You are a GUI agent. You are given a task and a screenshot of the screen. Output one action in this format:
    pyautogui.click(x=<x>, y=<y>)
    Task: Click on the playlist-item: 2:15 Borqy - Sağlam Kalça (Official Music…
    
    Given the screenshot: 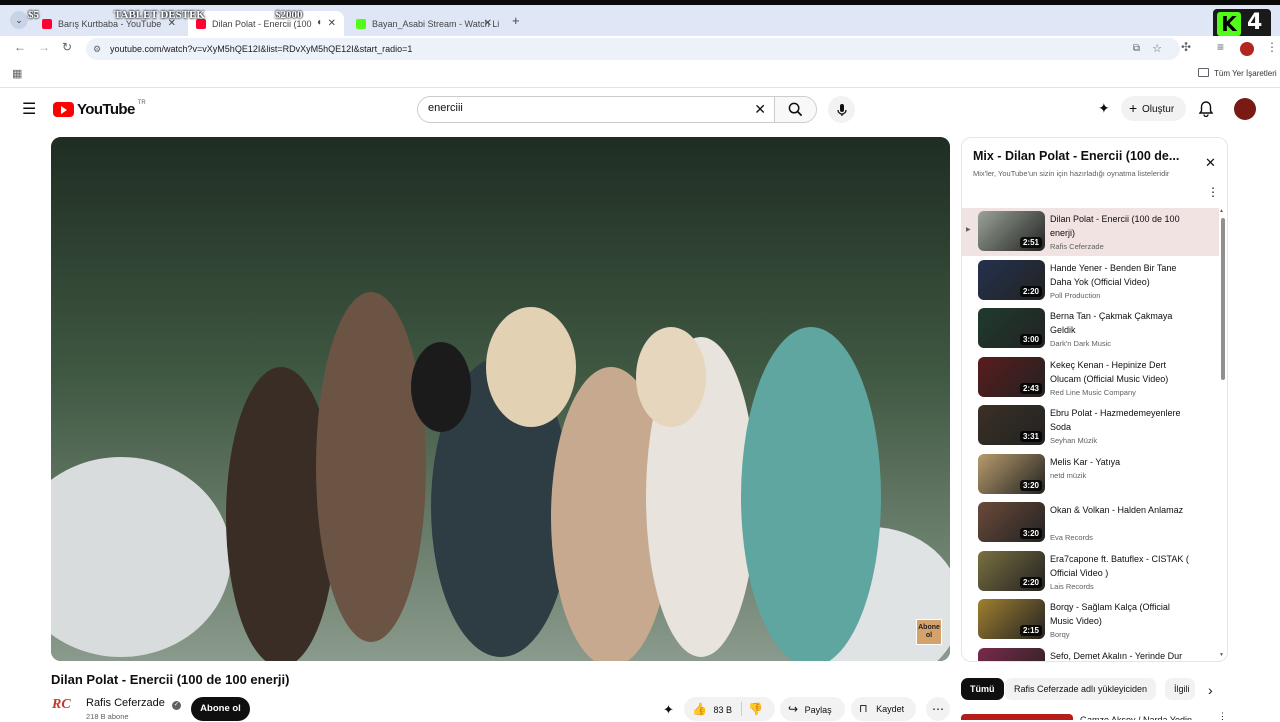 What is the action you would take?
    pyautogui.click(x=1090, y=620)
    